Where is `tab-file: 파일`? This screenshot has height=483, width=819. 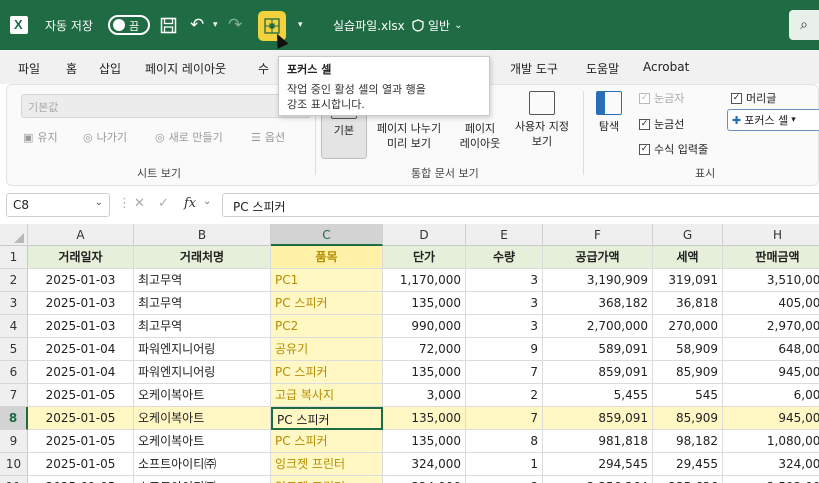
tab-file: 파일 is located at coordinates (29, 68).